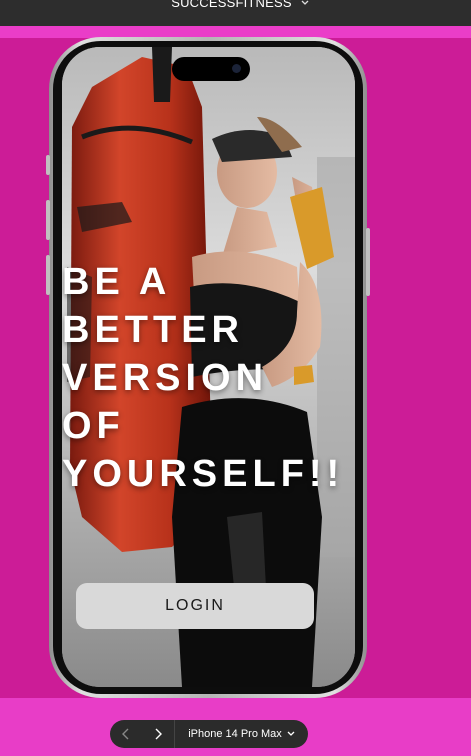  I want to click on forward-arrow-icon, so click(158, 734).